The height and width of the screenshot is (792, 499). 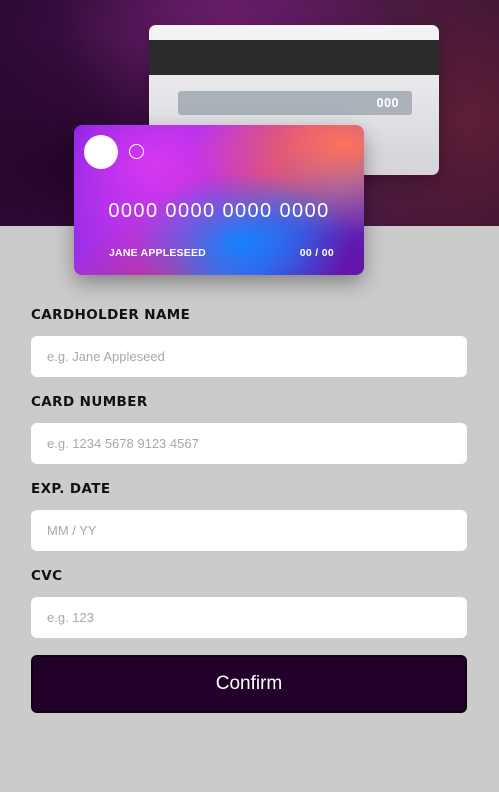 I want to click on card-logo-circle-filled, so click(x=101, y=152).